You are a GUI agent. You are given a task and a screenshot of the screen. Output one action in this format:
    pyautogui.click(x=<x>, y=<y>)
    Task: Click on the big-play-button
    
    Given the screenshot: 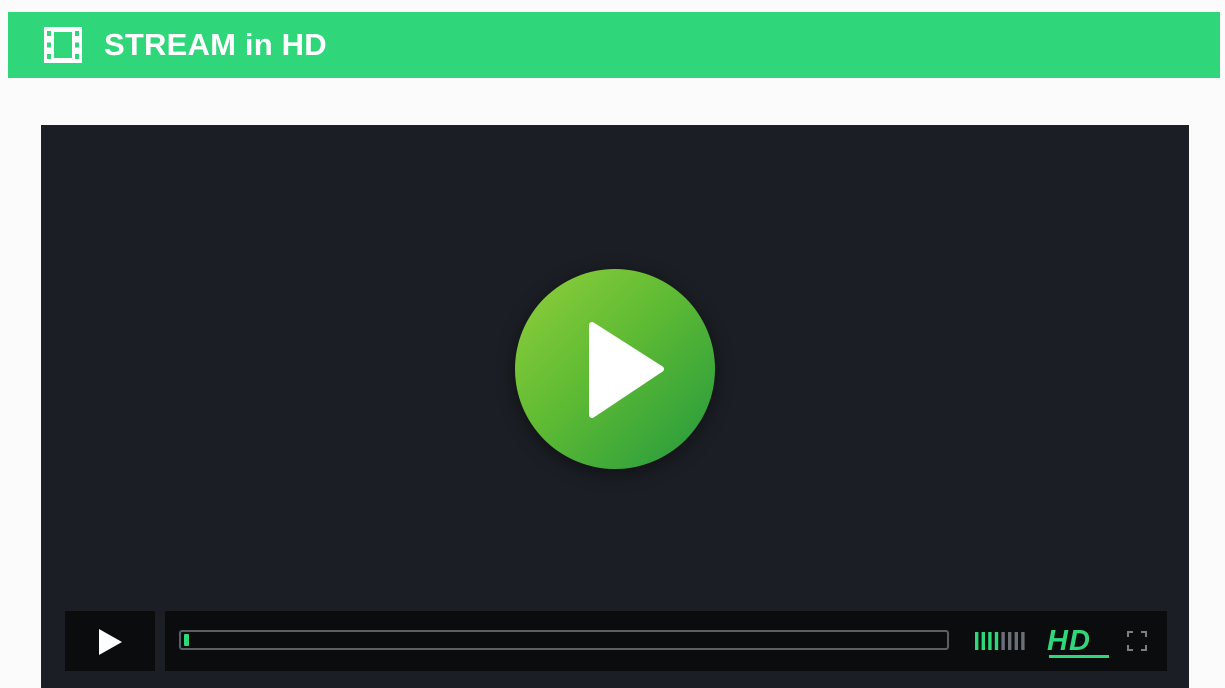 What is the action you would take?
    pyautogui.click(x=615, y=369)
    